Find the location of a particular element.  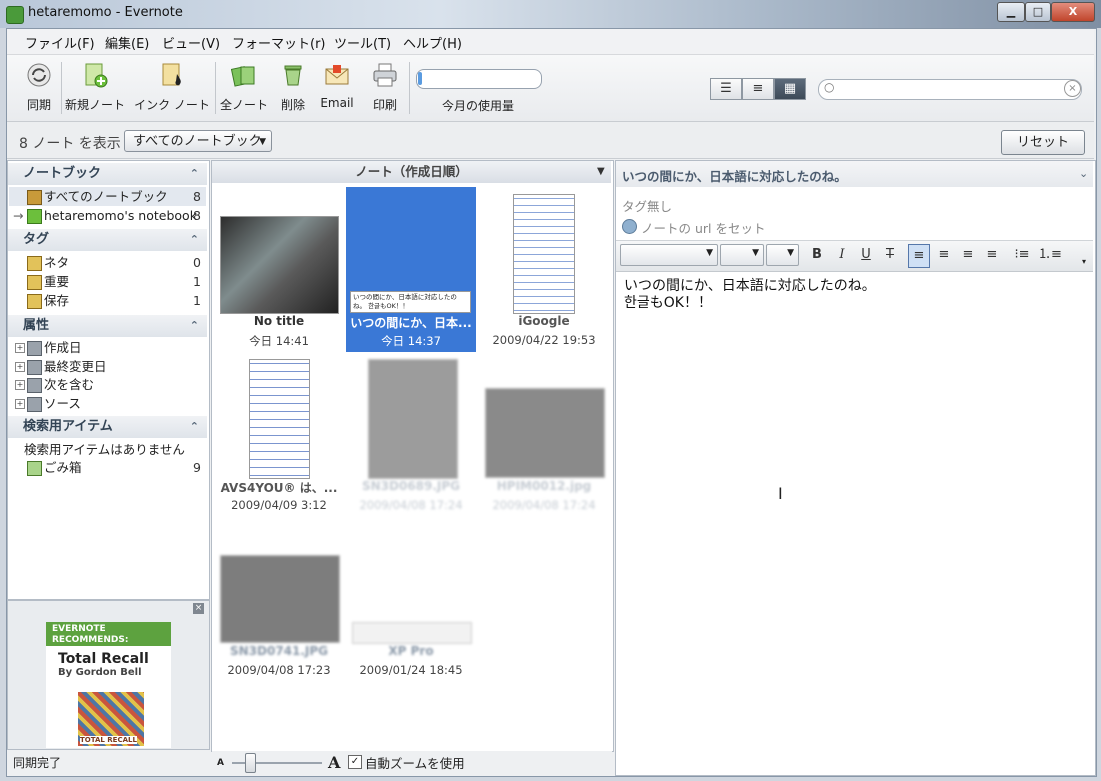

sidebar-item-attr-modified: + 最終変更日 is located at coordinates (107, 366).